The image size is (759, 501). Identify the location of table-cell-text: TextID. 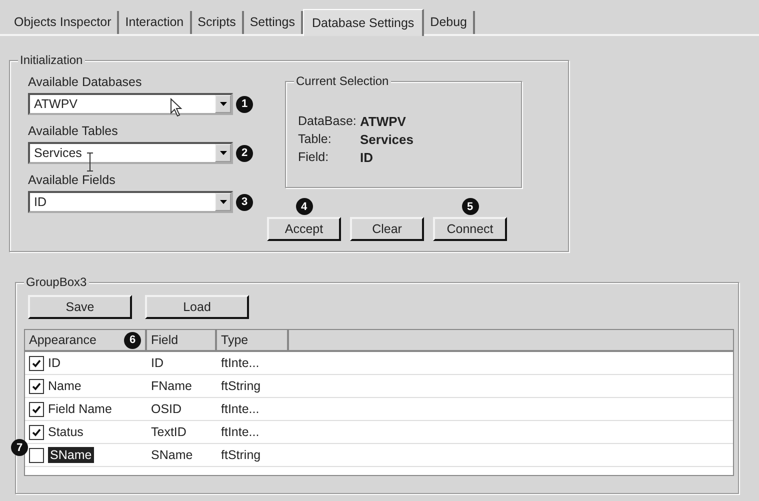
(169, 432).